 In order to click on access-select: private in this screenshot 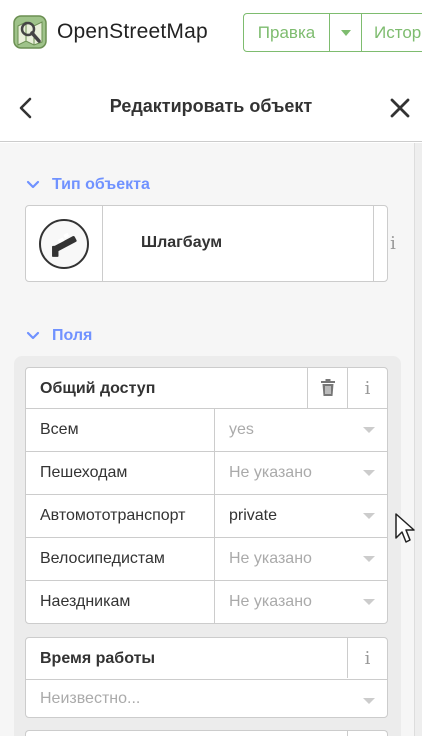, I will do `click(300, 516)`.